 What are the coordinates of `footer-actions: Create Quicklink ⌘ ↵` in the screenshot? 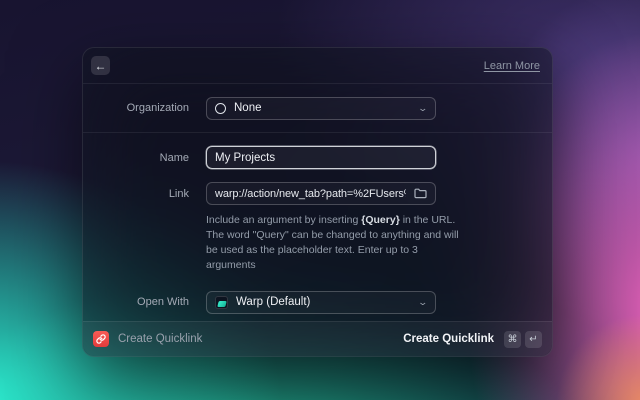 It's located at (472, 339).